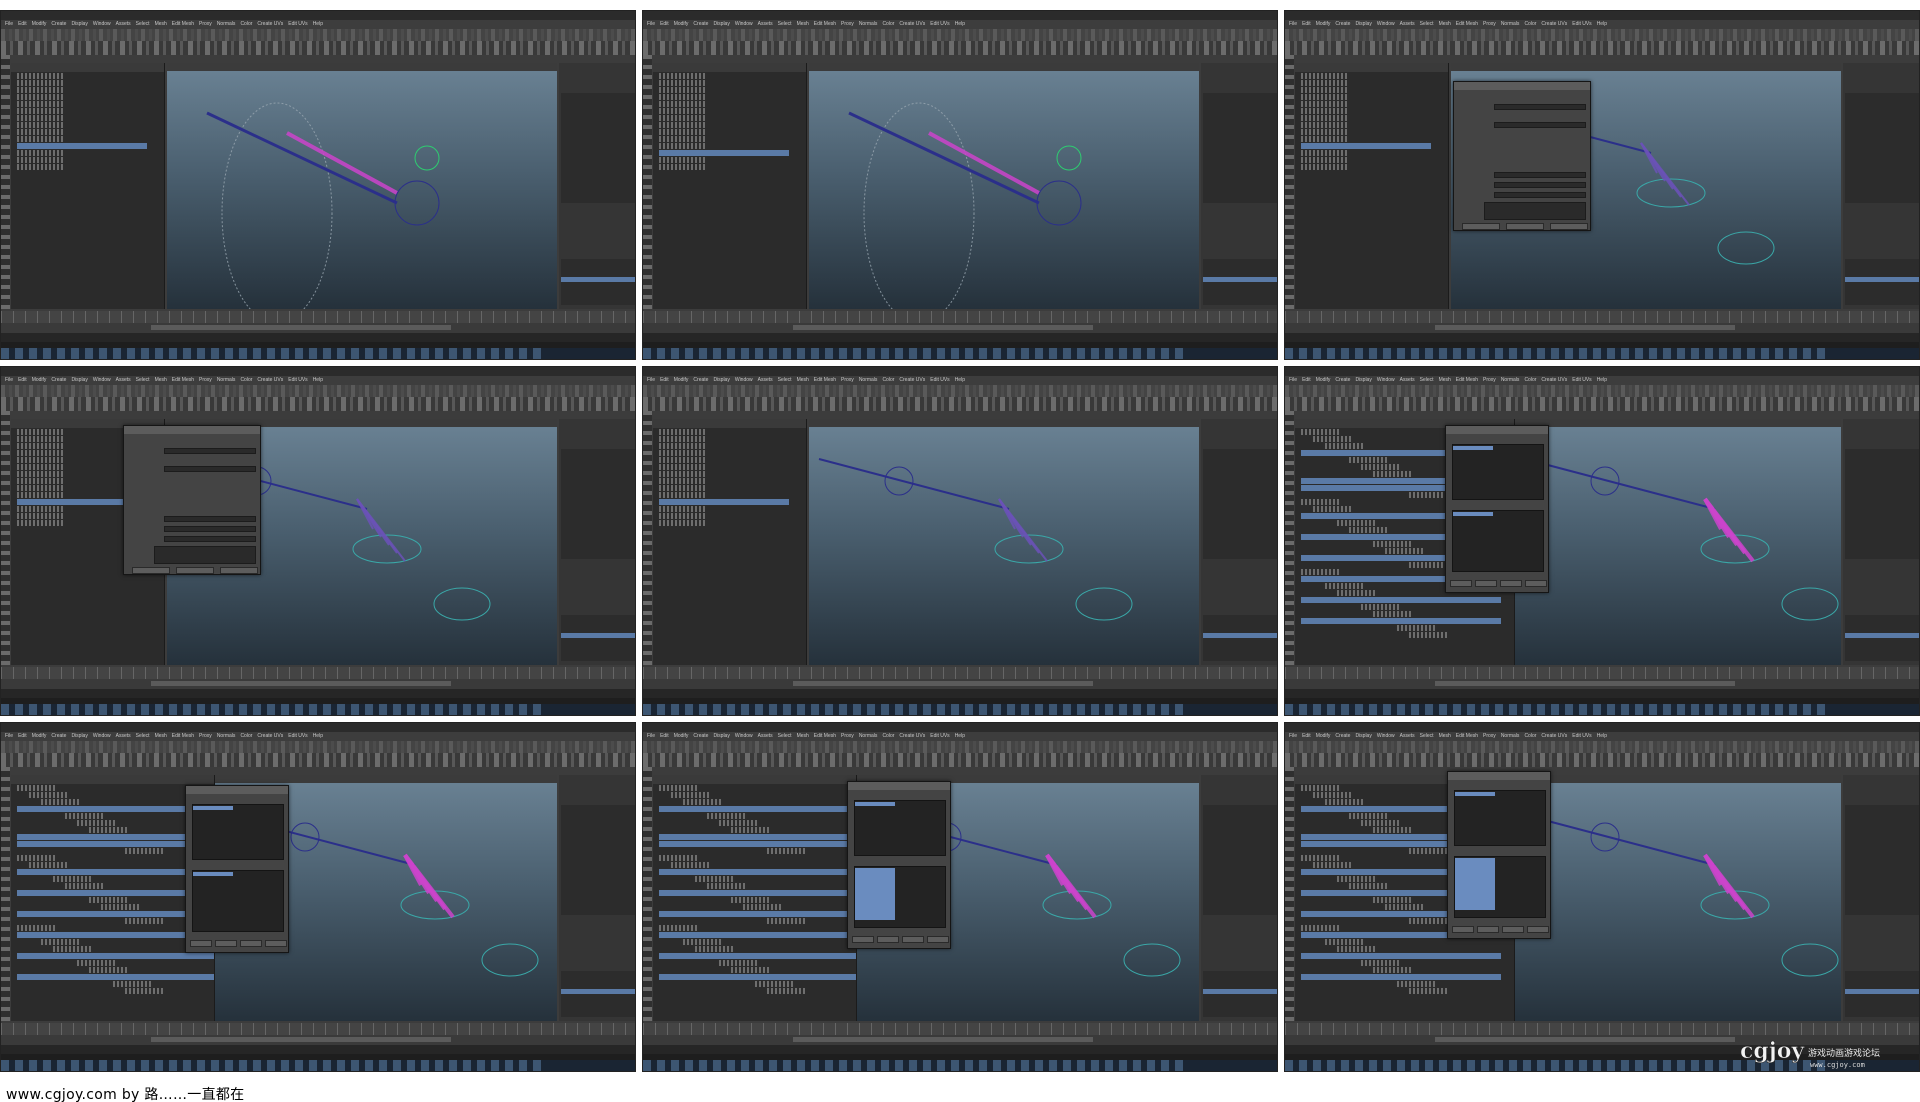 The width and height of the screenshot is (1920, 1102). I want to click on time-slider, so click(960, 317).